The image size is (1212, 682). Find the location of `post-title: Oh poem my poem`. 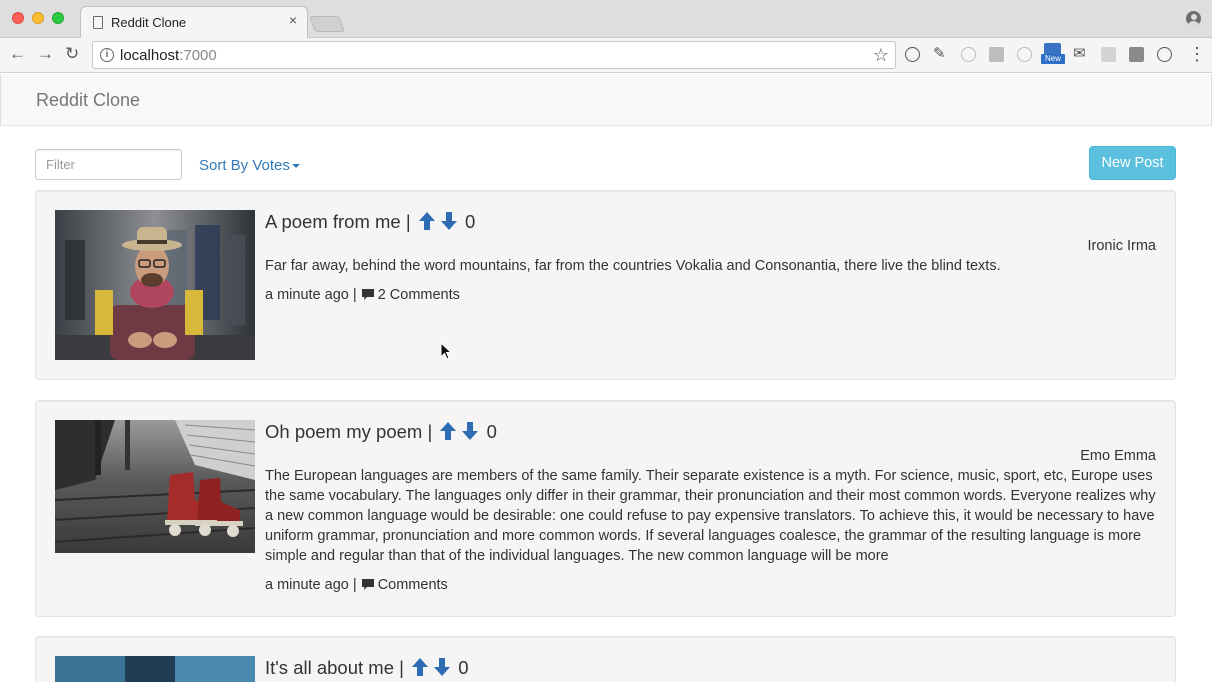

post-title: Oh poem my poem is located at coordinates (343, 431).